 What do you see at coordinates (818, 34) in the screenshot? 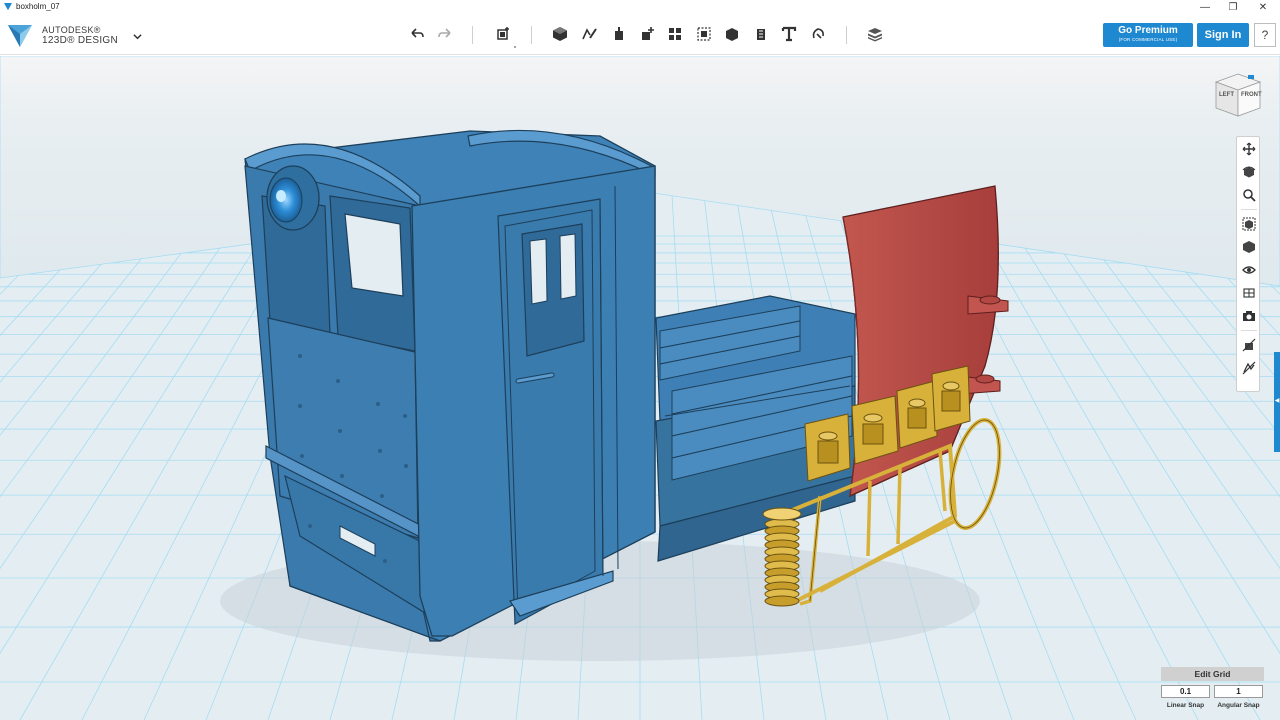
I see `snap-icon` at bounding box center [818, 34].